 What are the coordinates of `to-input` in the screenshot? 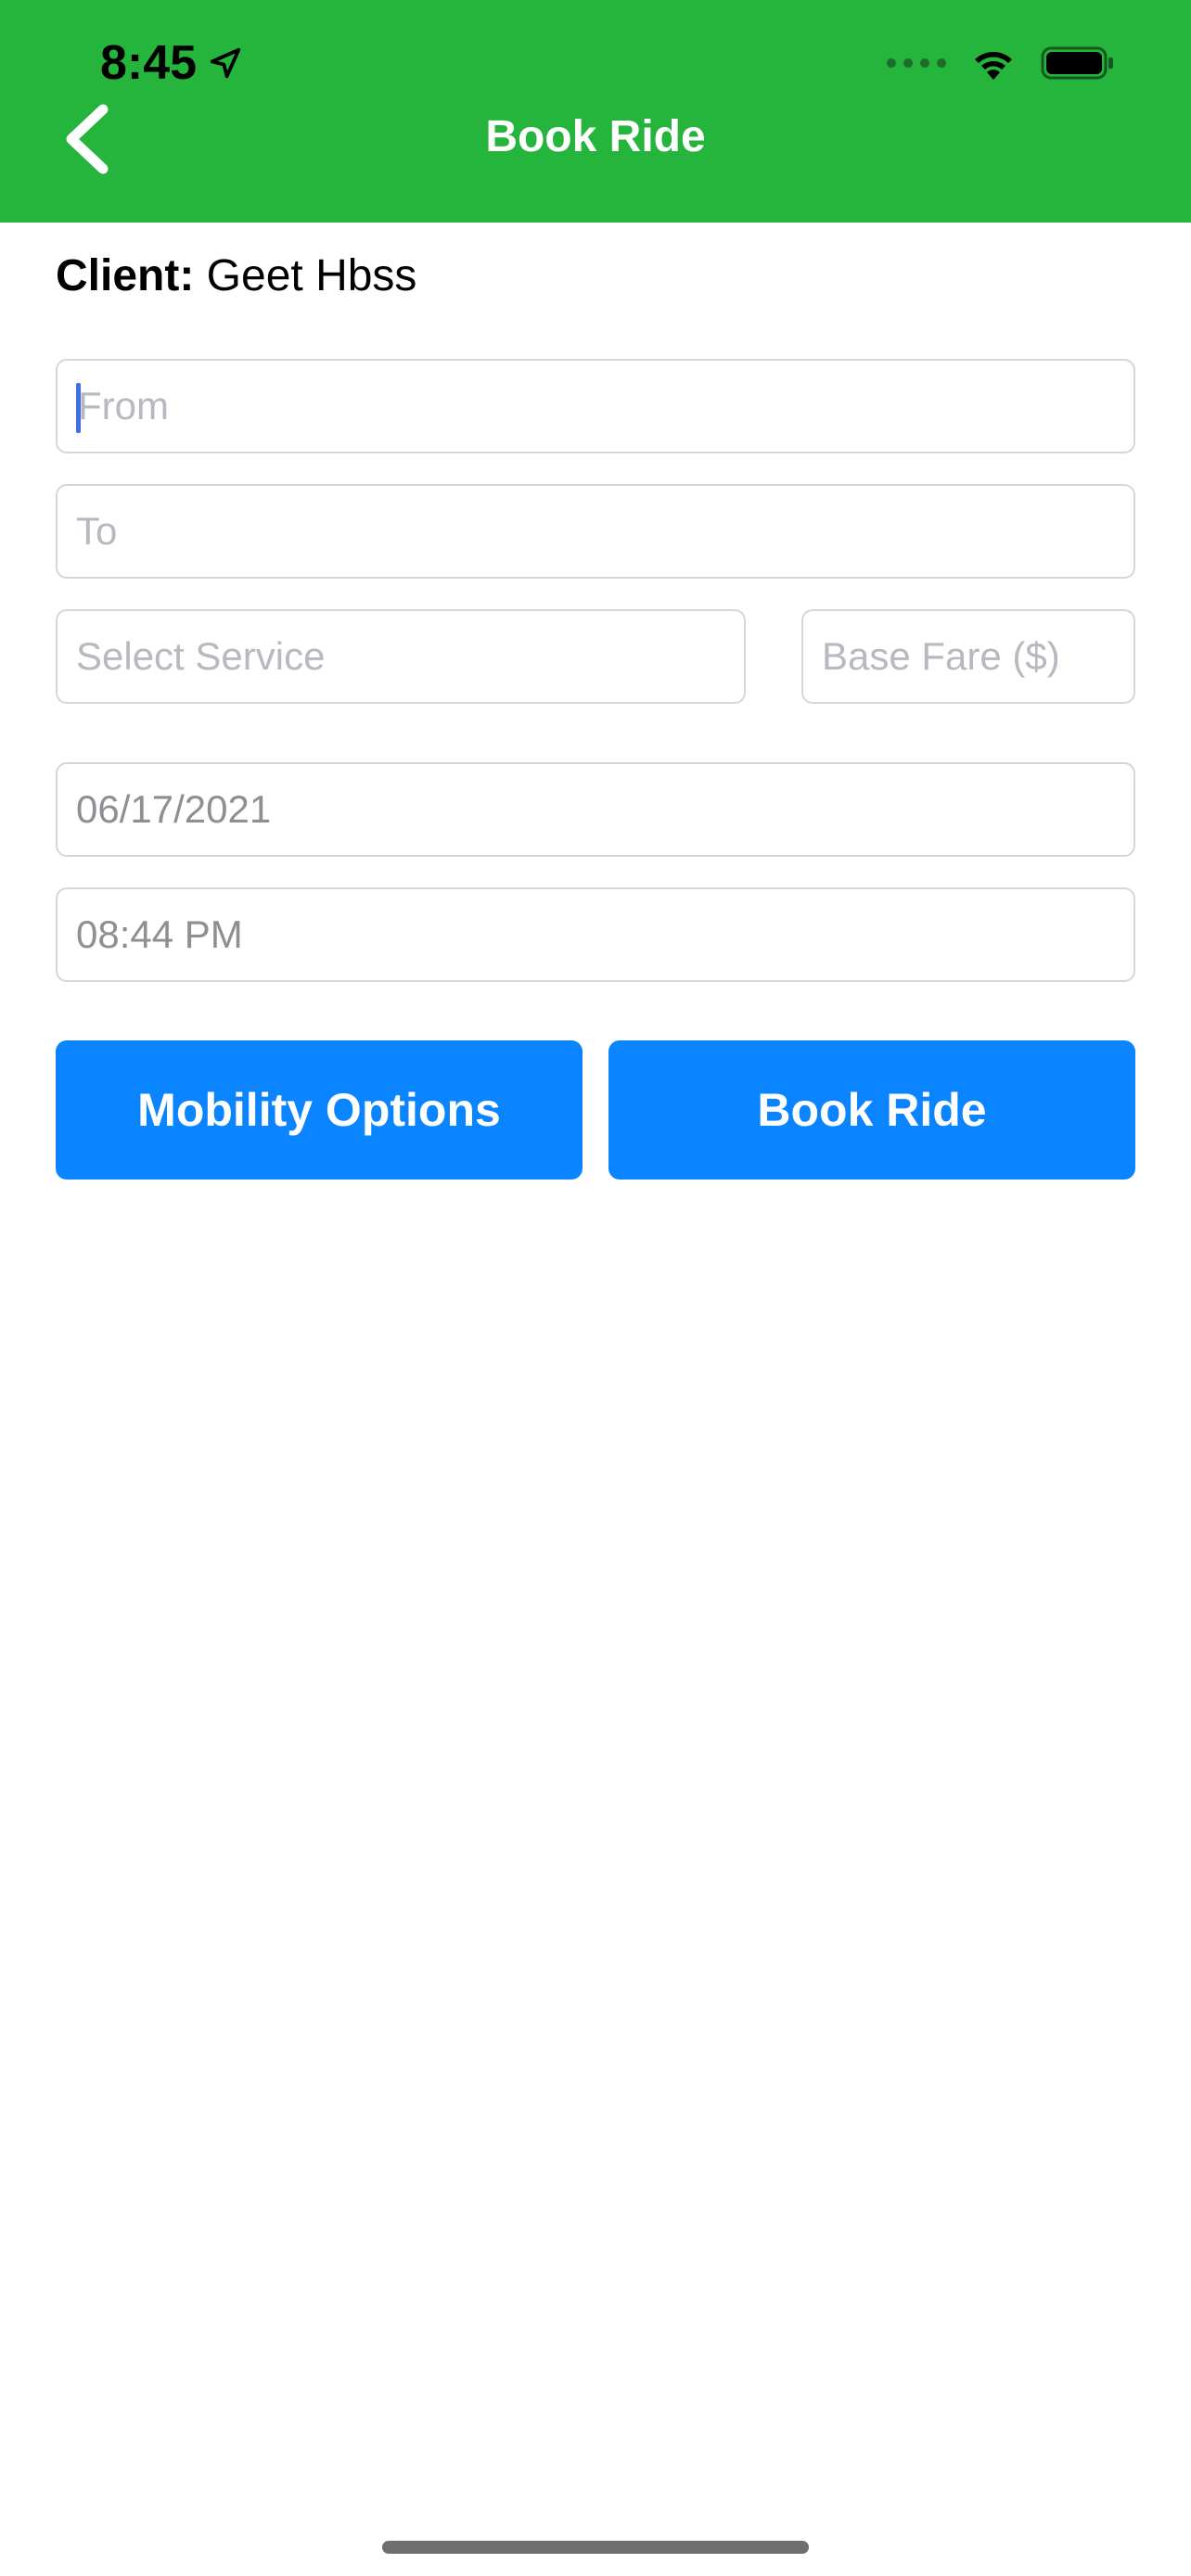 It's located at (595, 531).